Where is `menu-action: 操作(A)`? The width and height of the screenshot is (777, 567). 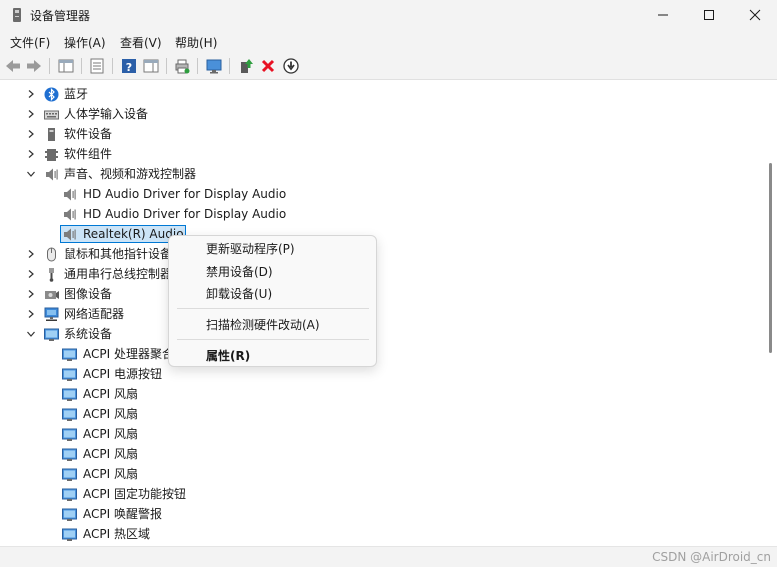 menu-action: 操作(A) is located at coordinates (85, 42).